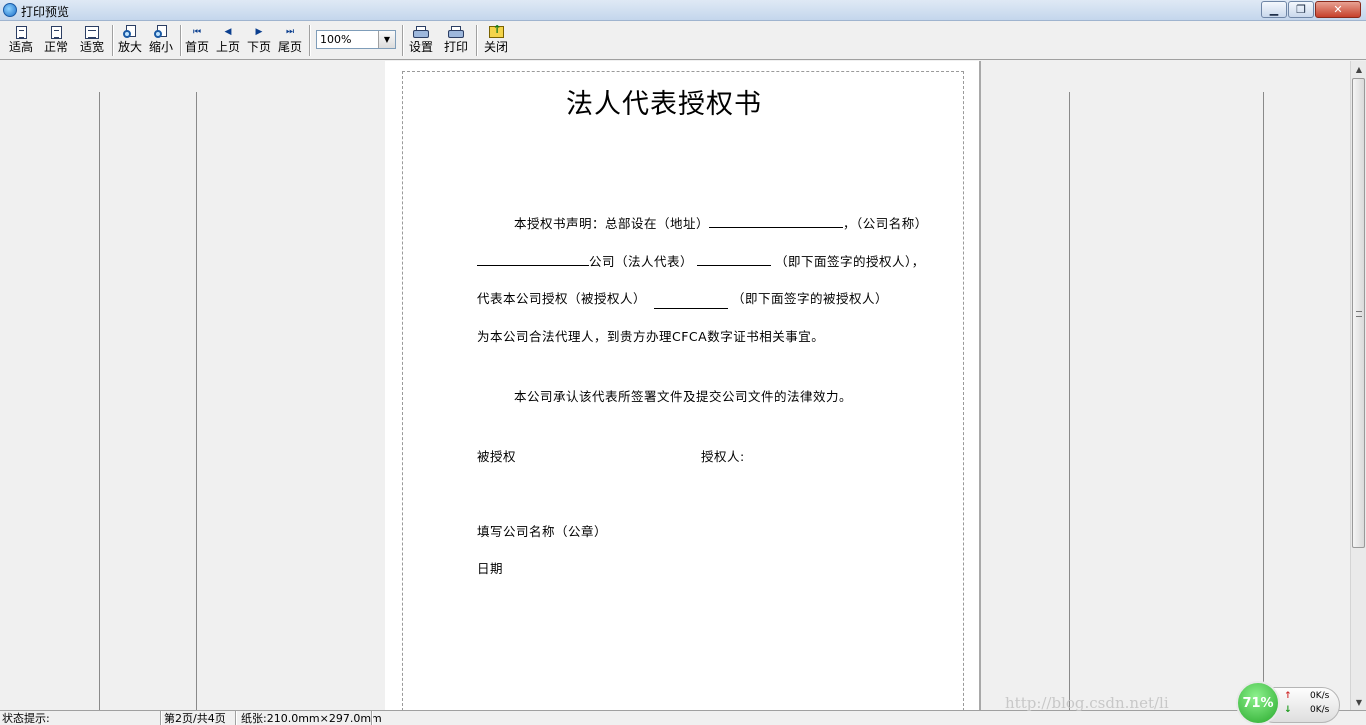 The image size is (1366, 725). I want to click on first-page-icon: ⏮, so click(197, 32).